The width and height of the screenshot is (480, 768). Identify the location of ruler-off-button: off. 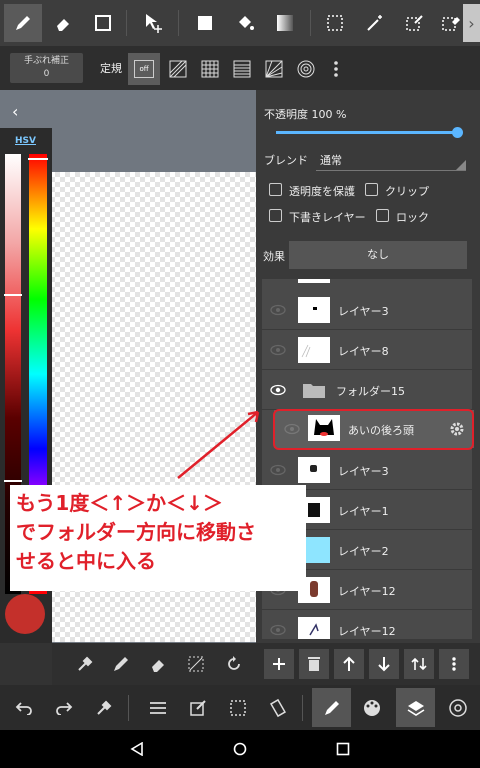
(144, 69).